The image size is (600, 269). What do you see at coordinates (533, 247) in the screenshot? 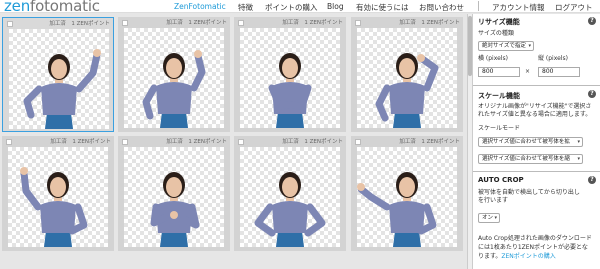
I see `autocrop-note-line2: には1枚あたり1ZENポイントが必要とな` at bounding box center [533, 247].